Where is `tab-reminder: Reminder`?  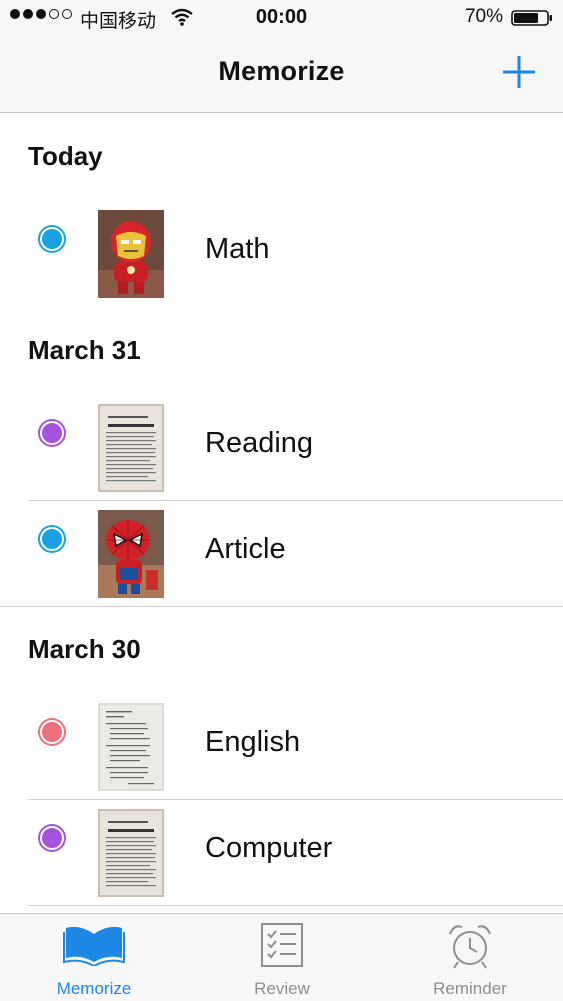
tab-reminder: Reminder is located at coordinates (469, 957).